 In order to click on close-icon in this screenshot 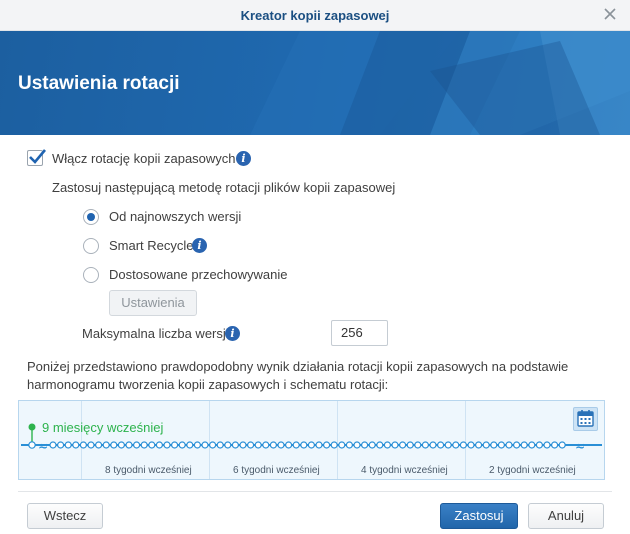, I will do `click(610, 14)`.